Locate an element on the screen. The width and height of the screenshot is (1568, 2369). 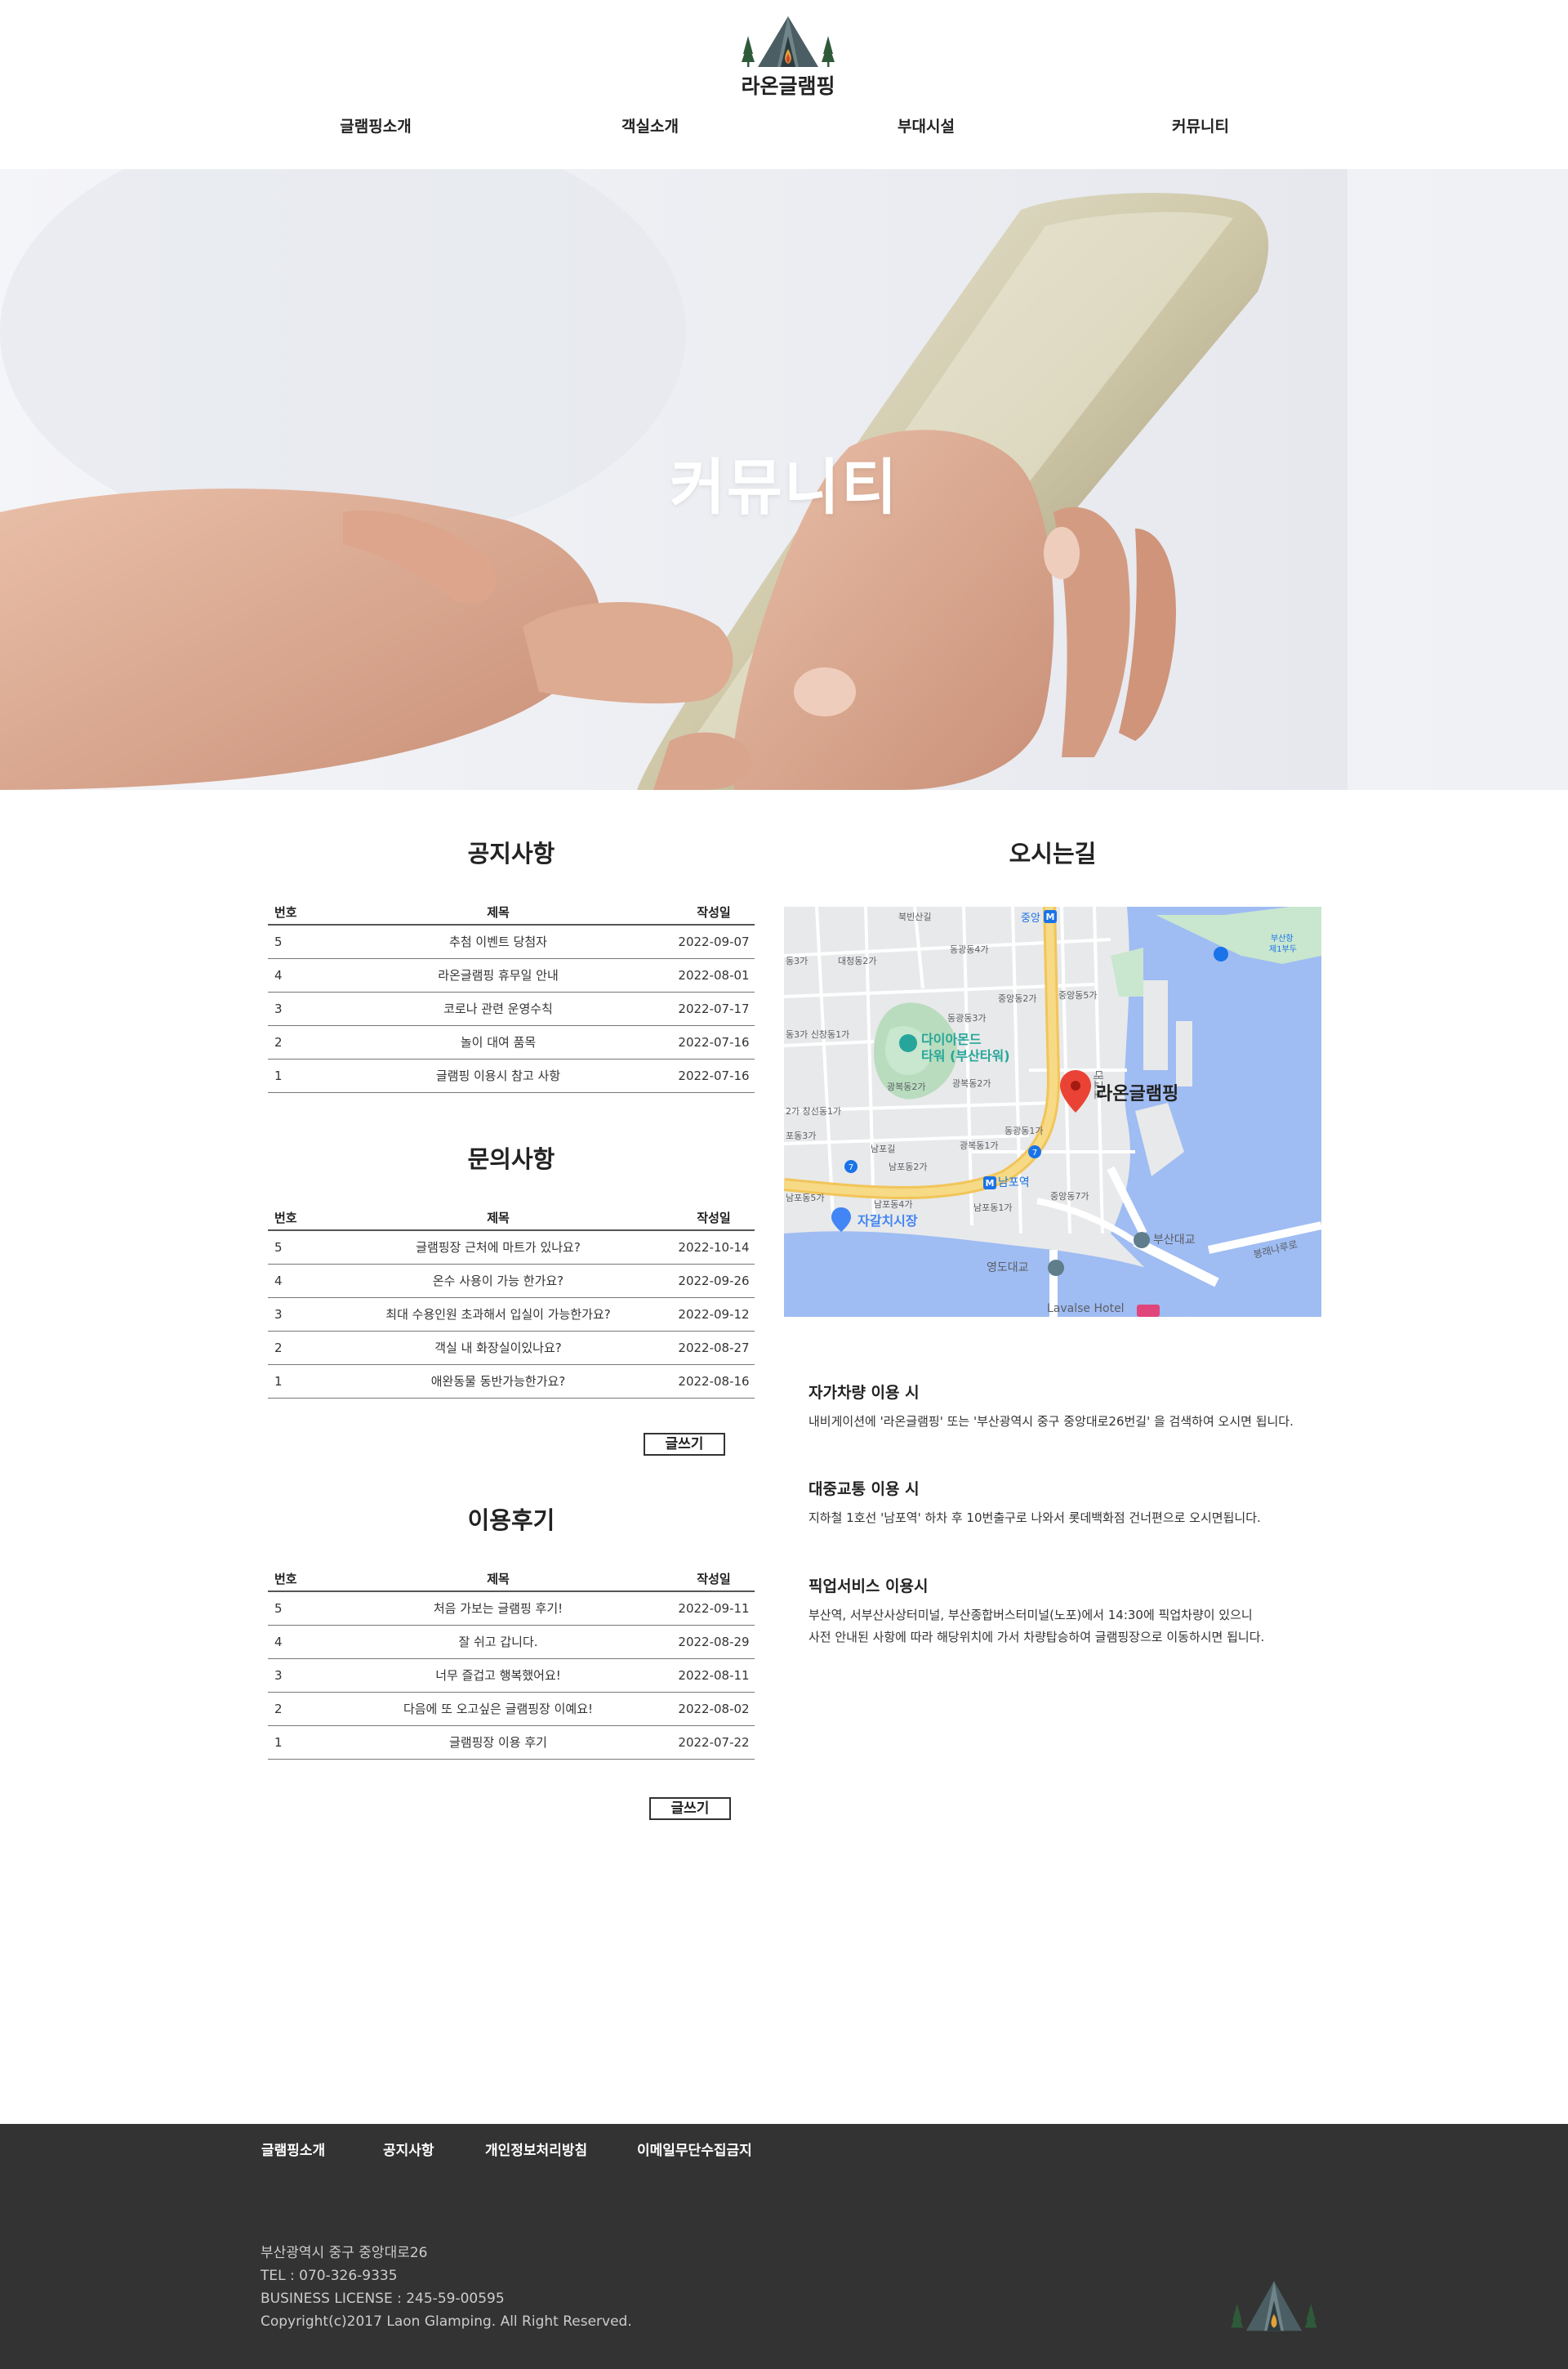
table-row: 2 객실 내 화장실이있나요? 2022-08-27 is located at coordinates (511, 1348).